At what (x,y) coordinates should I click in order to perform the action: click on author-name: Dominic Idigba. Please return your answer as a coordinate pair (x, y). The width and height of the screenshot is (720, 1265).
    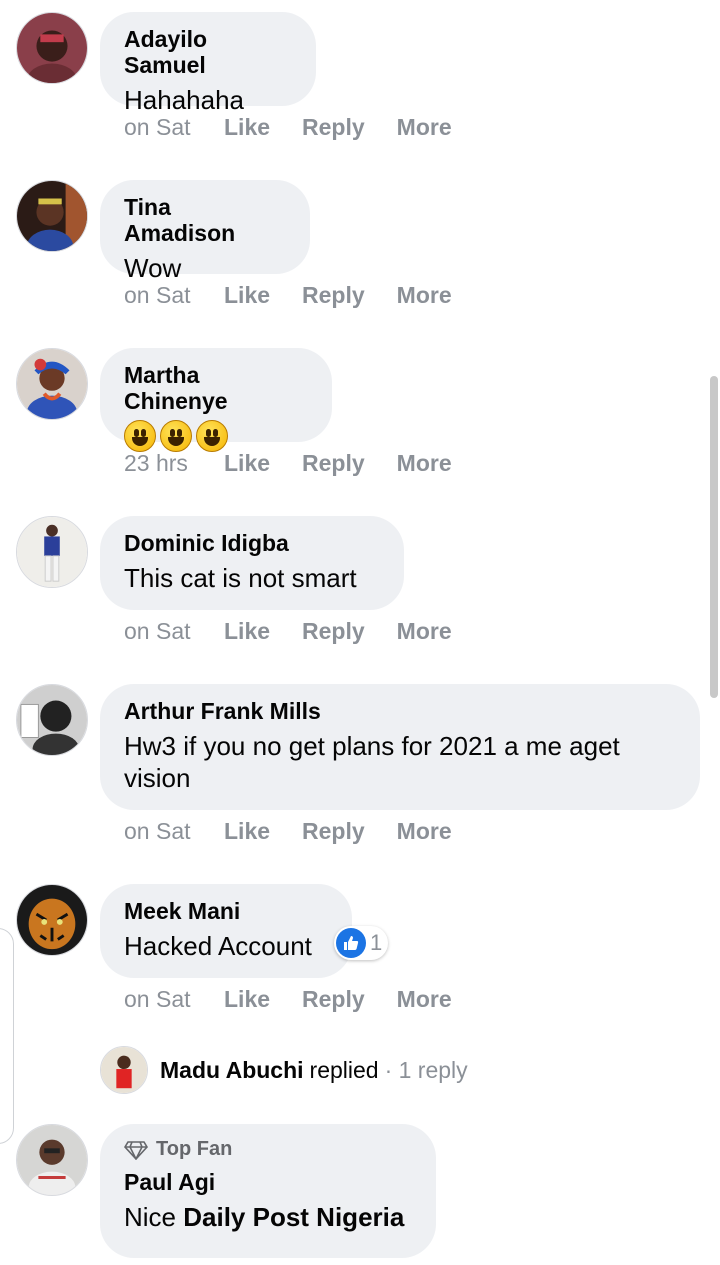
    Looking at the image, I should click on (252, 543).